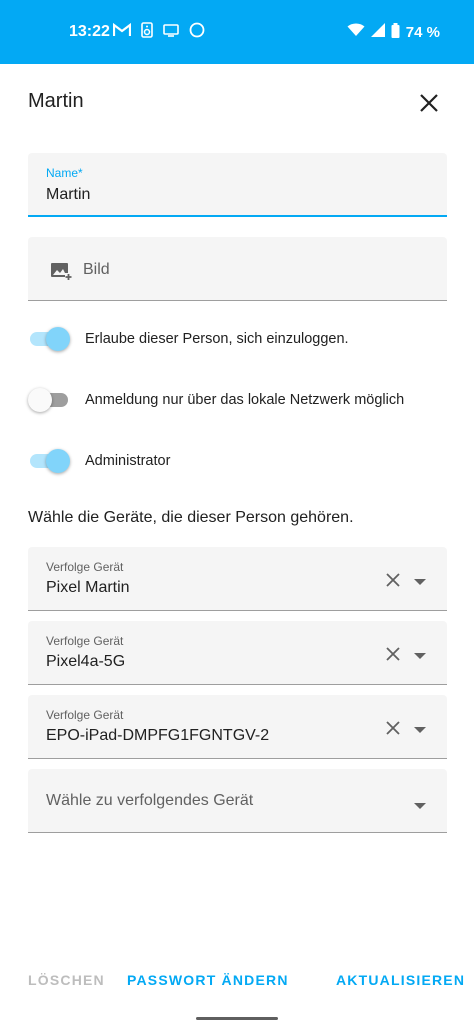 This screenshot has height=1027, width=474. Describe the element at coordinates (61, 273) in the screenshot. I see `add-photo-icon` at that location.